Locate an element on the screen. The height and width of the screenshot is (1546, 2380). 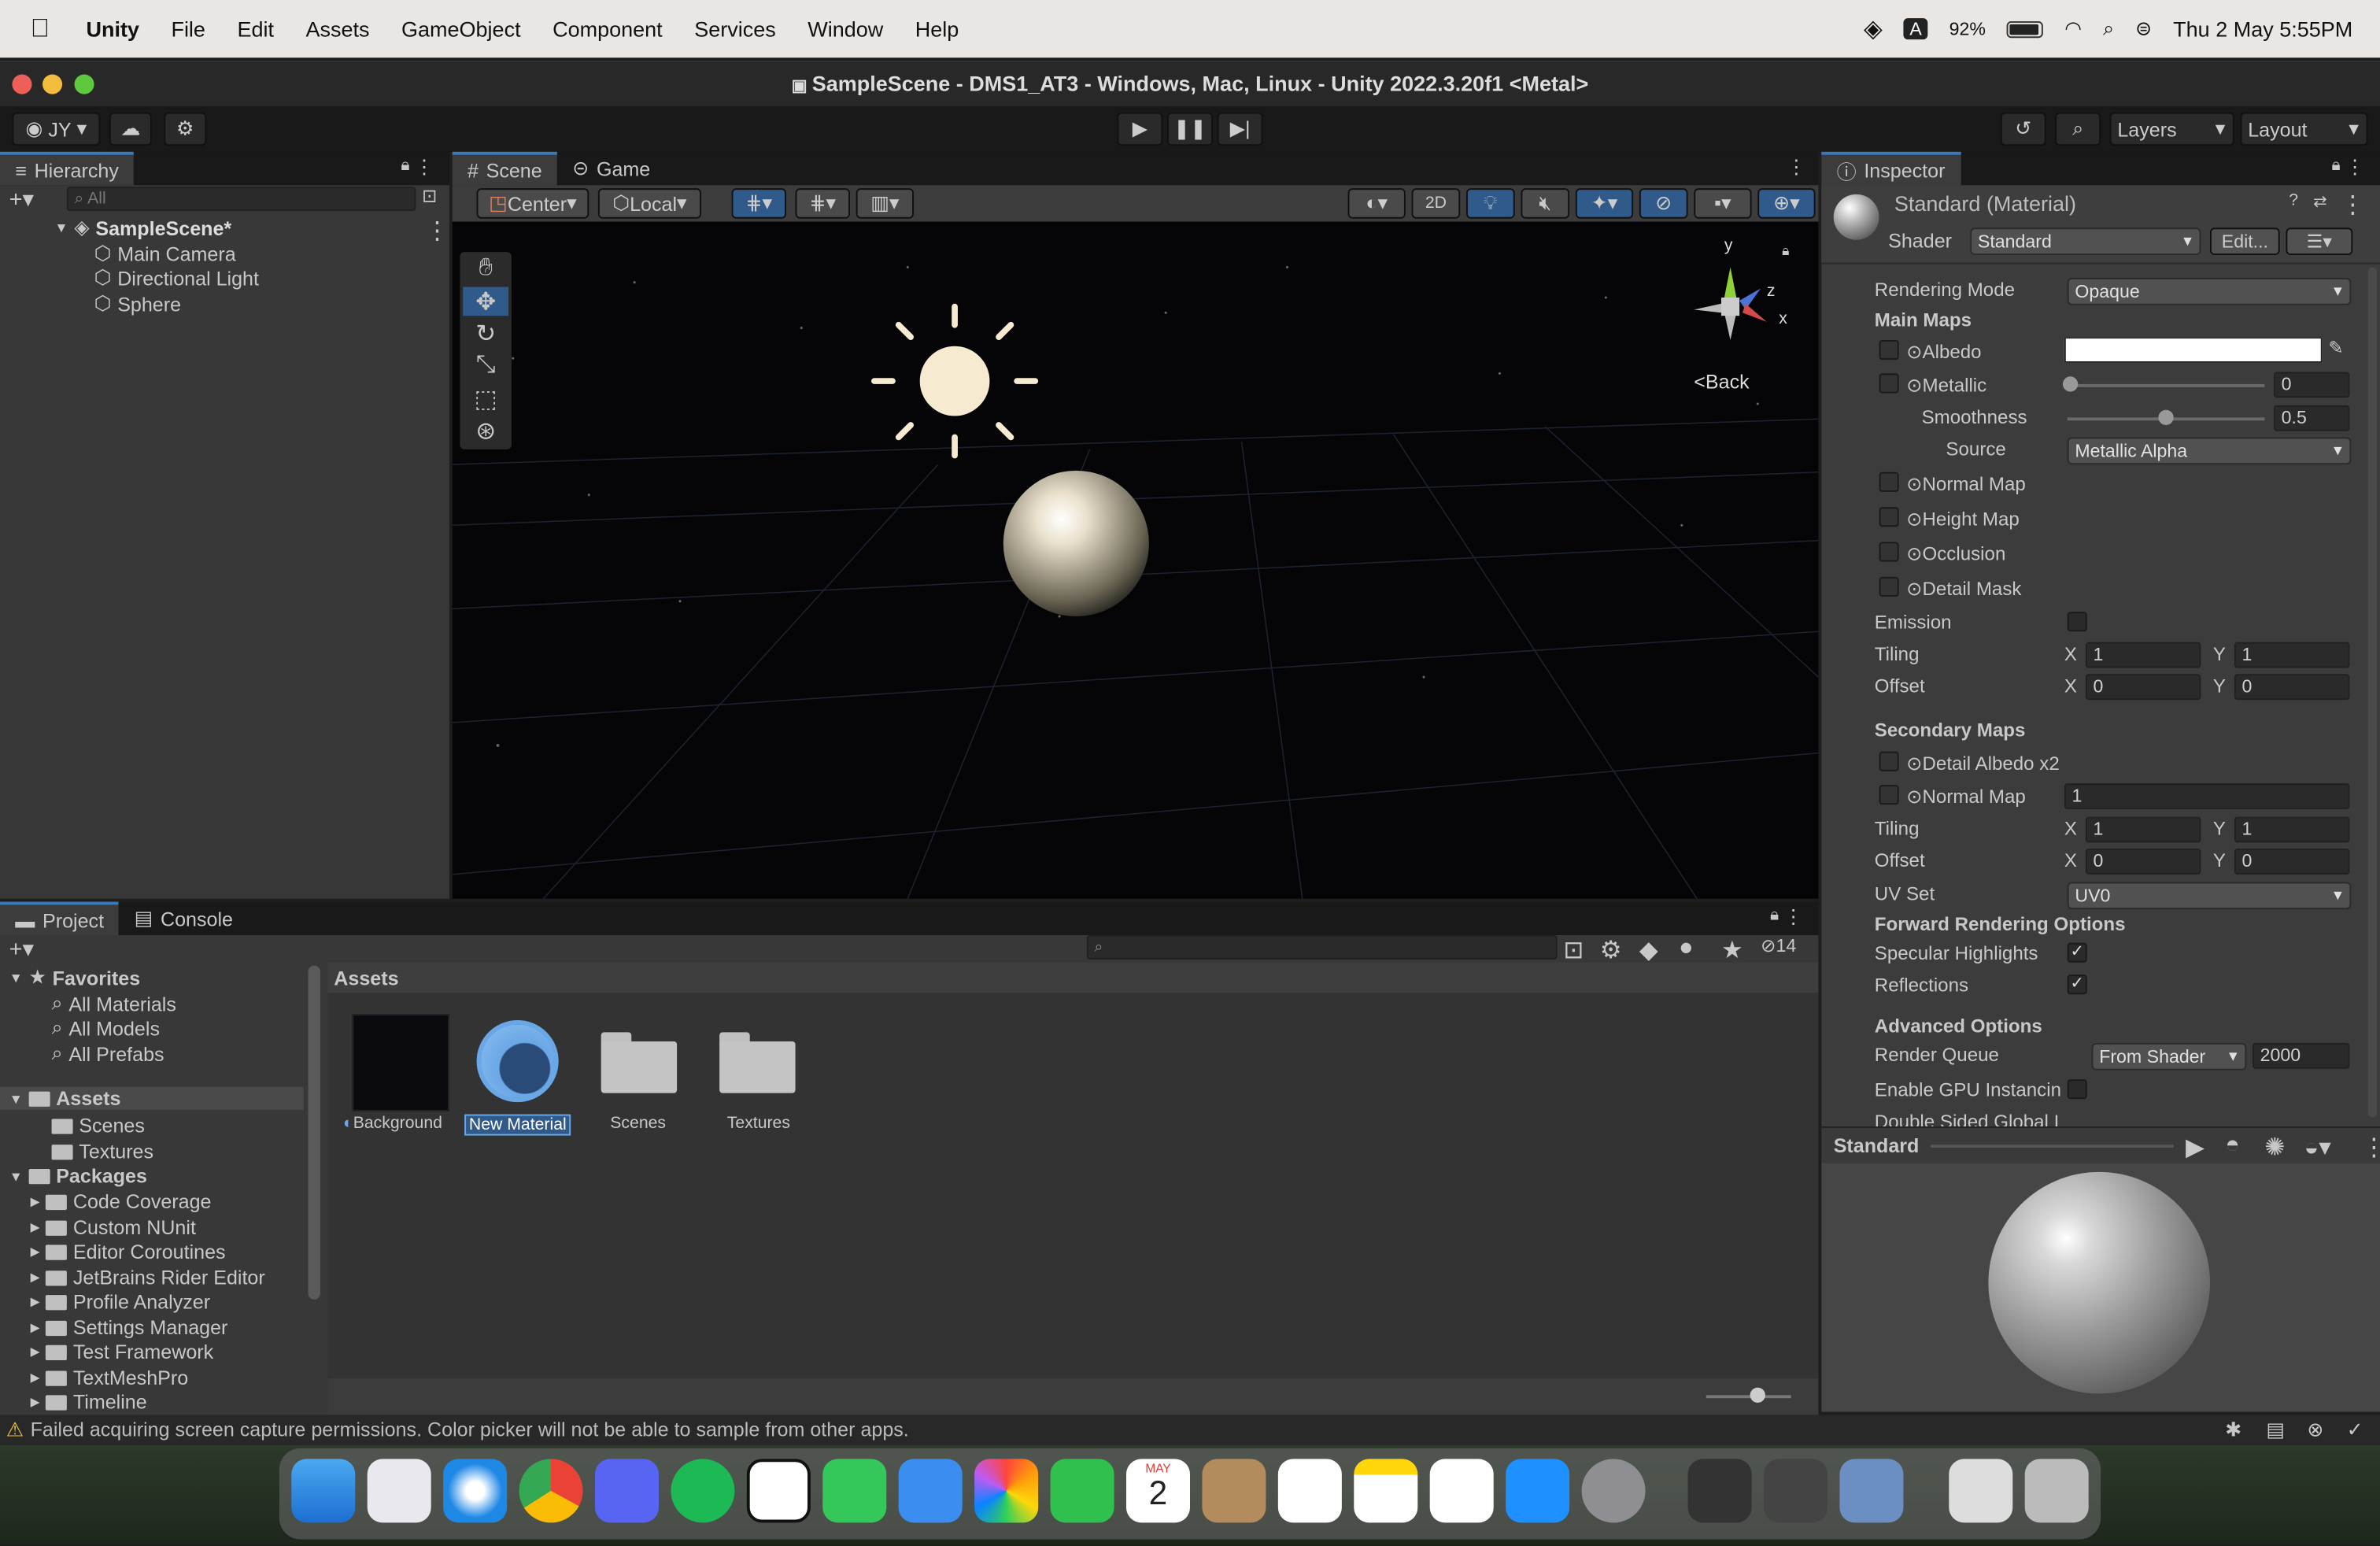
metallic-slider-handle is located at coordinates (2070, 384).